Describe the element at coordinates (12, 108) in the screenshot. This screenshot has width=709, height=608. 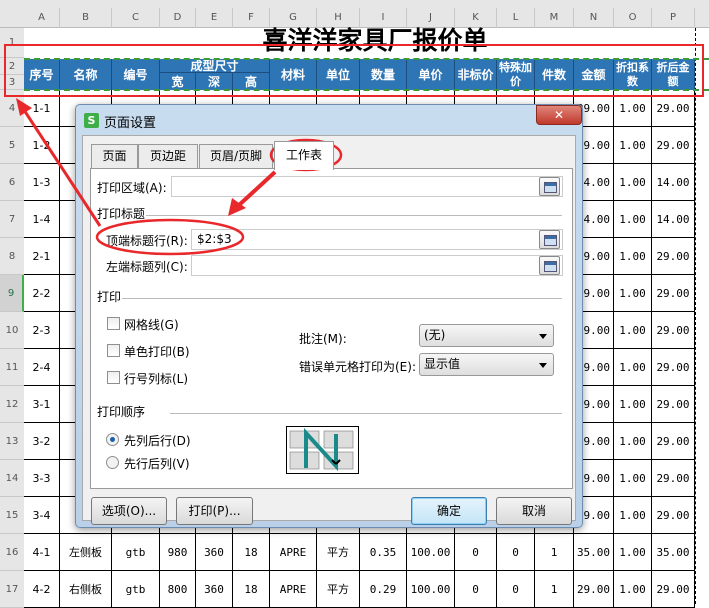
I see `row-header: 4` at that location.